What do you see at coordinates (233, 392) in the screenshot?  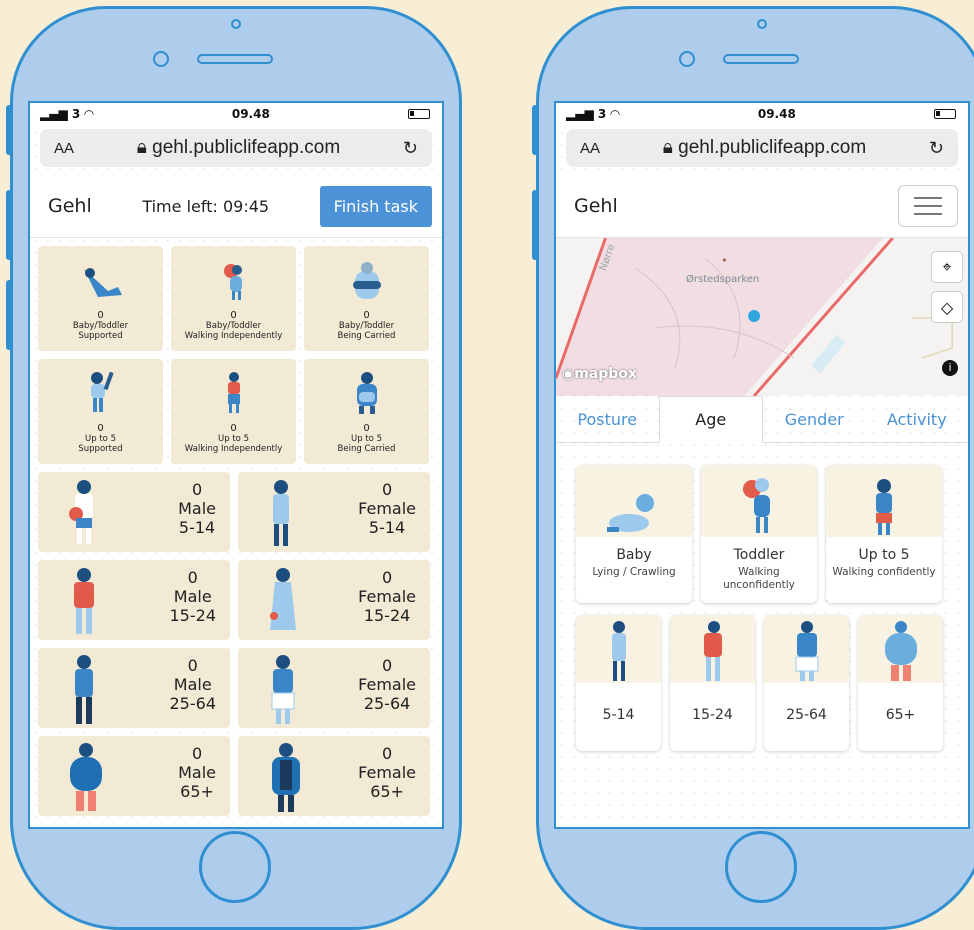 I see `child-walking-icon` at bounding box center [233, 392].